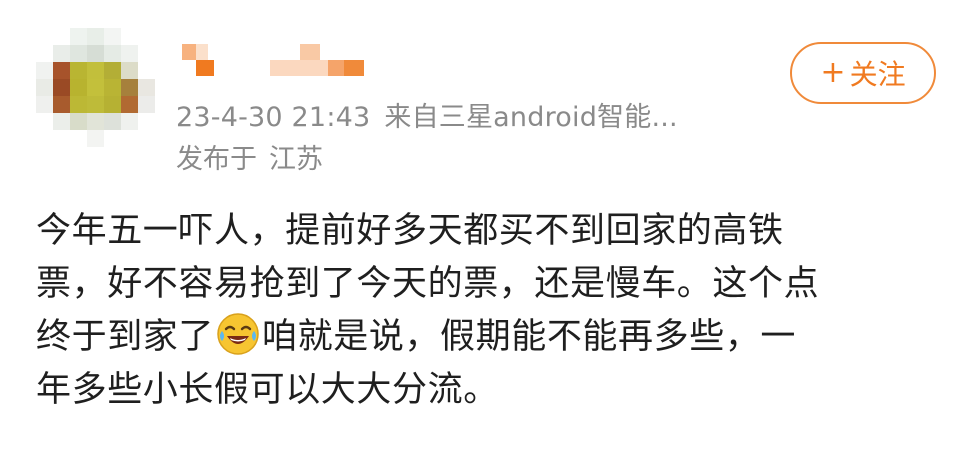 This screenshot has width=973, height=459. Describe the element at coordinates (410, 231) in the screenshot. I see `post-text-line: 今年五一吓人，提前好多天都买不到回家的高铁` at that location.